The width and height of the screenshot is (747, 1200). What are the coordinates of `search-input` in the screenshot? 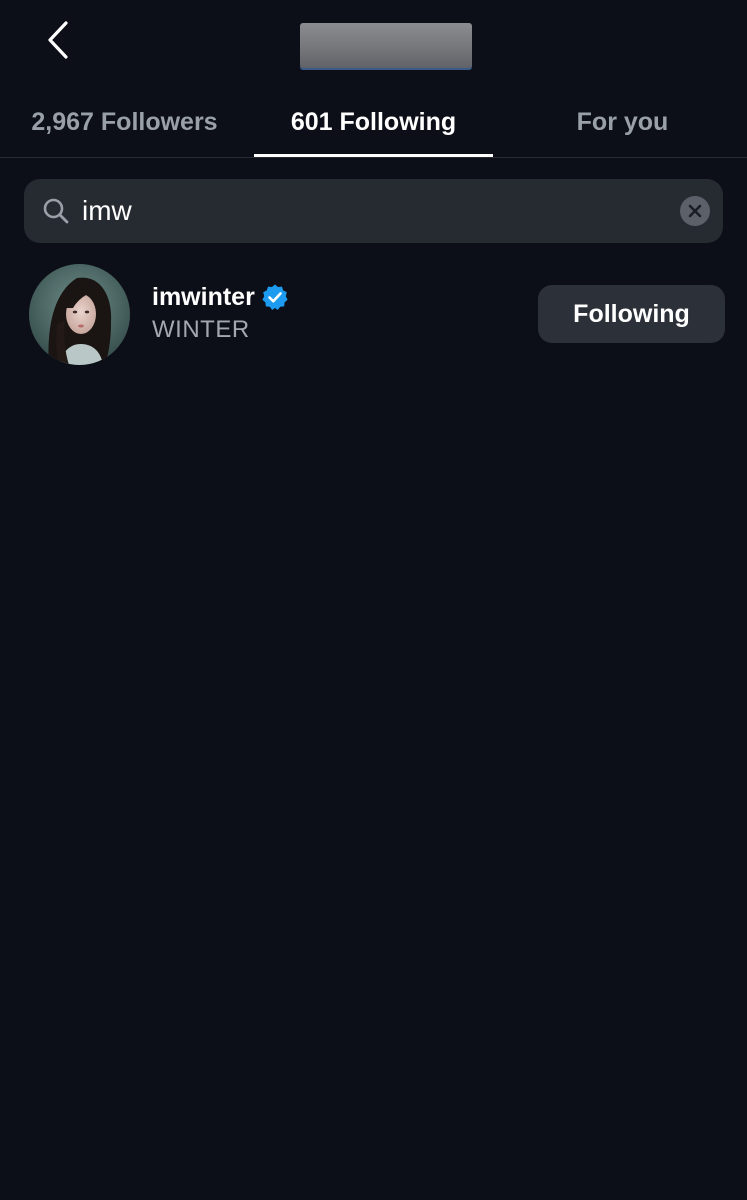 It's located at (372, 211).